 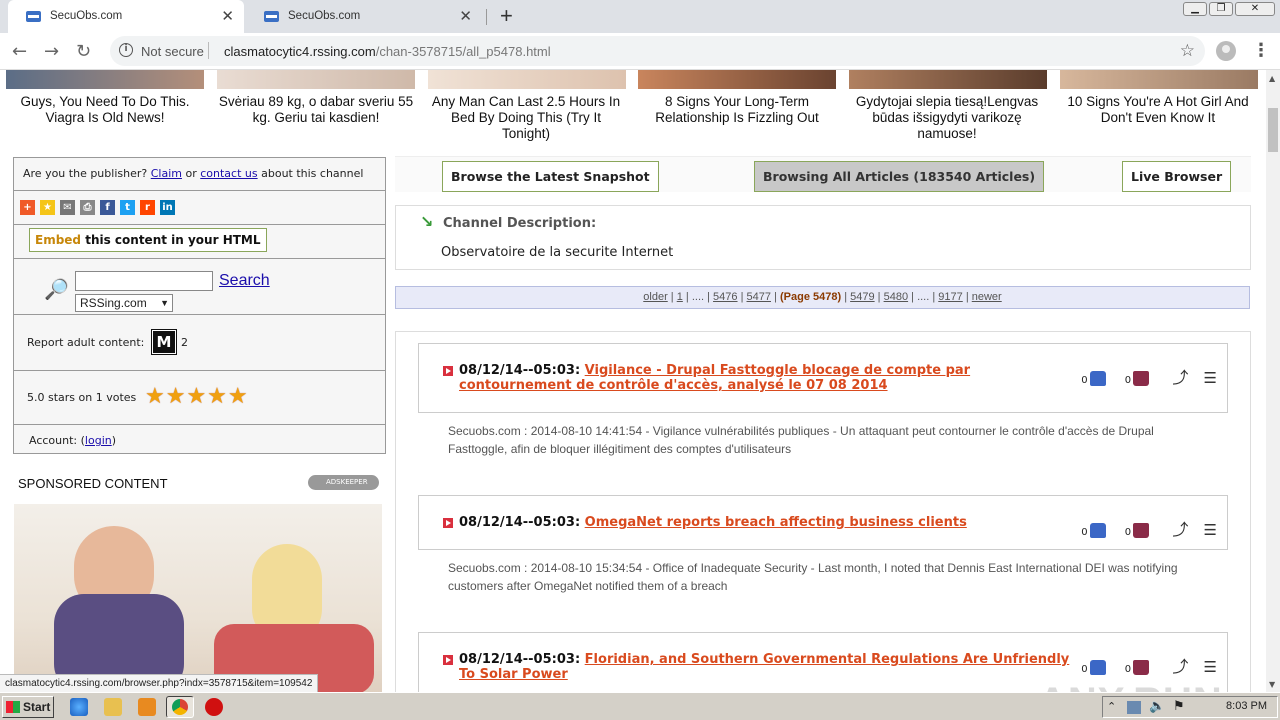 What do you see at coordinates (197, 396) in the screenshot?
I see `rating-stars-icon: ★★★★★` at bounding box center [197, 396].